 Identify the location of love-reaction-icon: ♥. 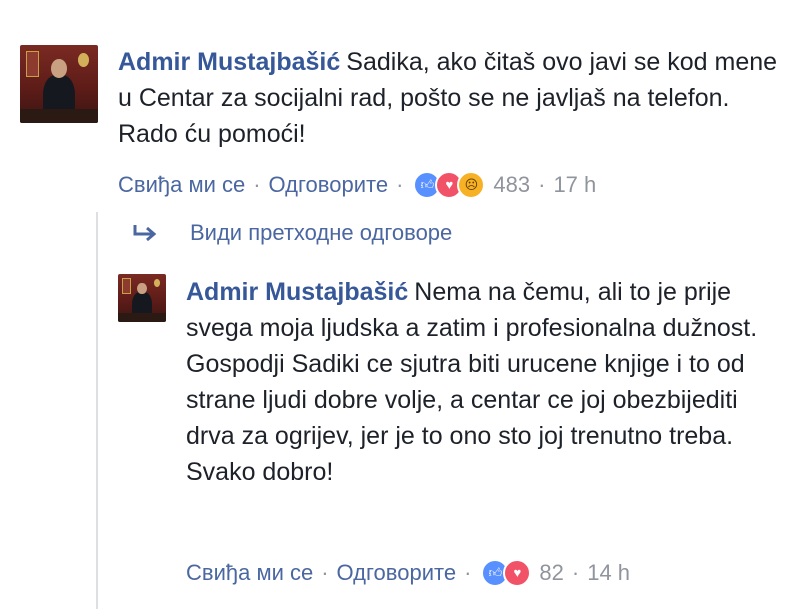
(517, 573).